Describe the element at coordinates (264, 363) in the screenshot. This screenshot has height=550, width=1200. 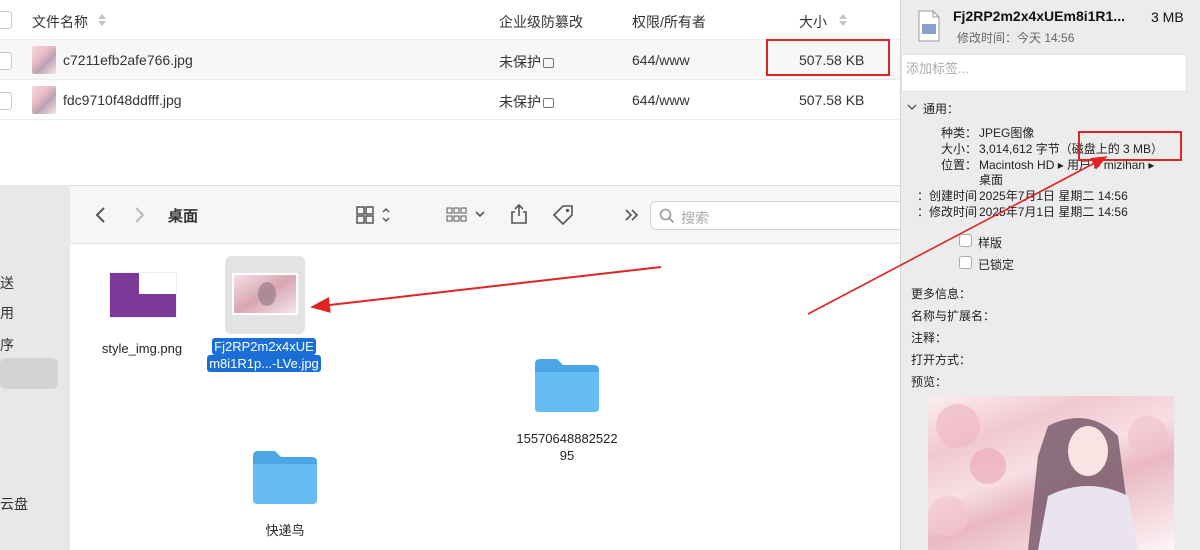
I see `file-name-line: m8i1R1p...-LVe.jpg` at that location.